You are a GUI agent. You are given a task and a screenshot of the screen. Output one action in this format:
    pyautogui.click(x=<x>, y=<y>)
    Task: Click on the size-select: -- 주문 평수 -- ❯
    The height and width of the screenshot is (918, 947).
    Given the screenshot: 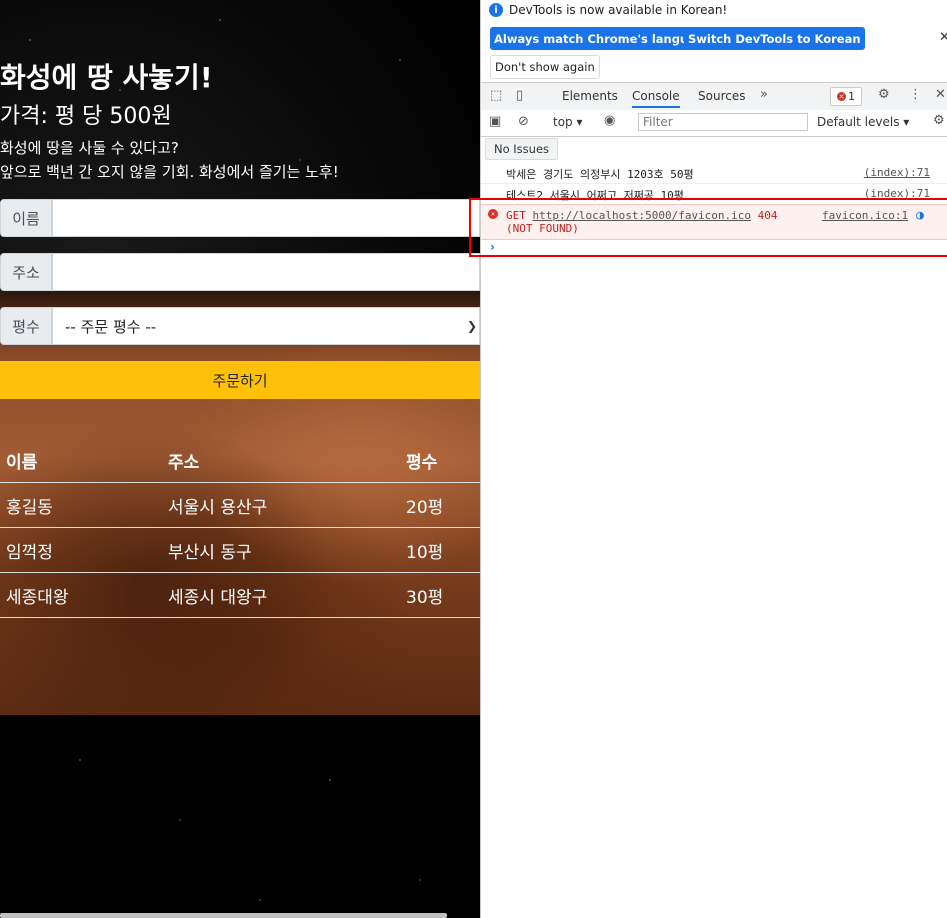 What is the action you would take?
    pyautogui.click(x=266, y=326)
    